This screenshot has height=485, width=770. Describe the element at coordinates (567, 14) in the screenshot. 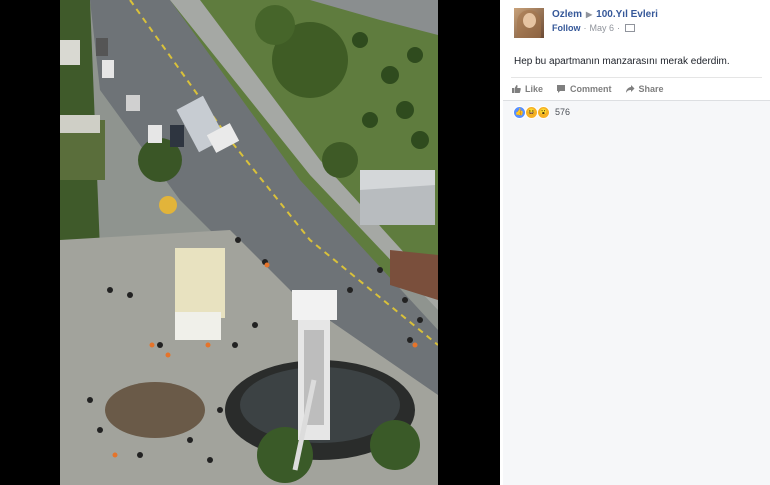

I see `author-name-link: Ozlem` at that location.